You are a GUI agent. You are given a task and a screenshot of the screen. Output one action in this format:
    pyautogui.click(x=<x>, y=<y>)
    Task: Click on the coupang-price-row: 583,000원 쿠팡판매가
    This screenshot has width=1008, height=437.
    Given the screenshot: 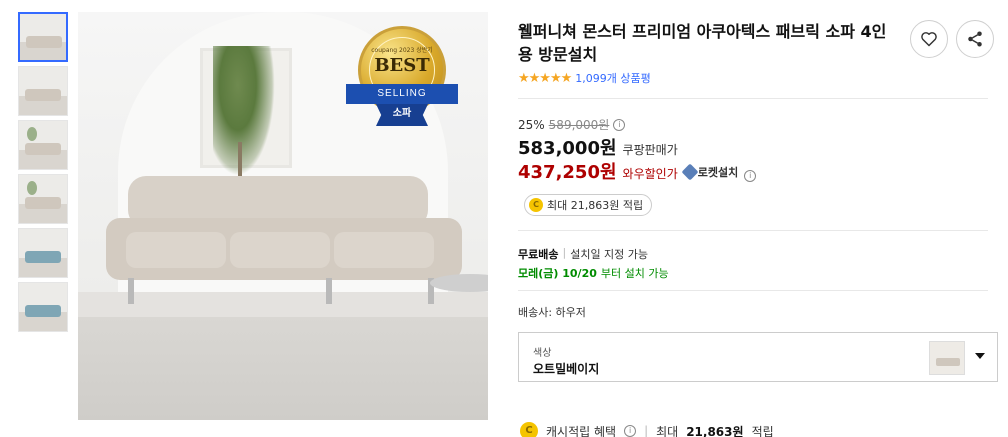 What is the action you would take?
    pyautogui.click(x=598, y=147)
    